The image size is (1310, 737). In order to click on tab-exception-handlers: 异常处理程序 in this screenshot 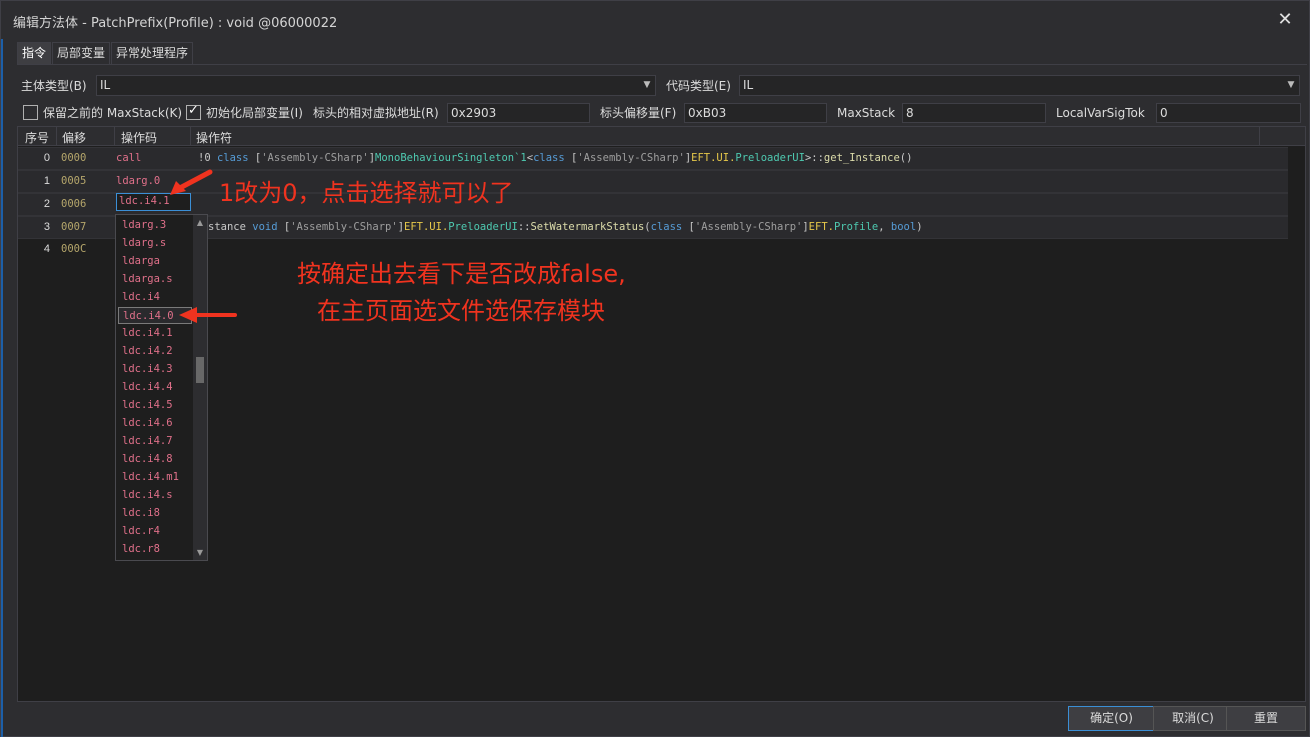, I will do `click(152, 53)`.